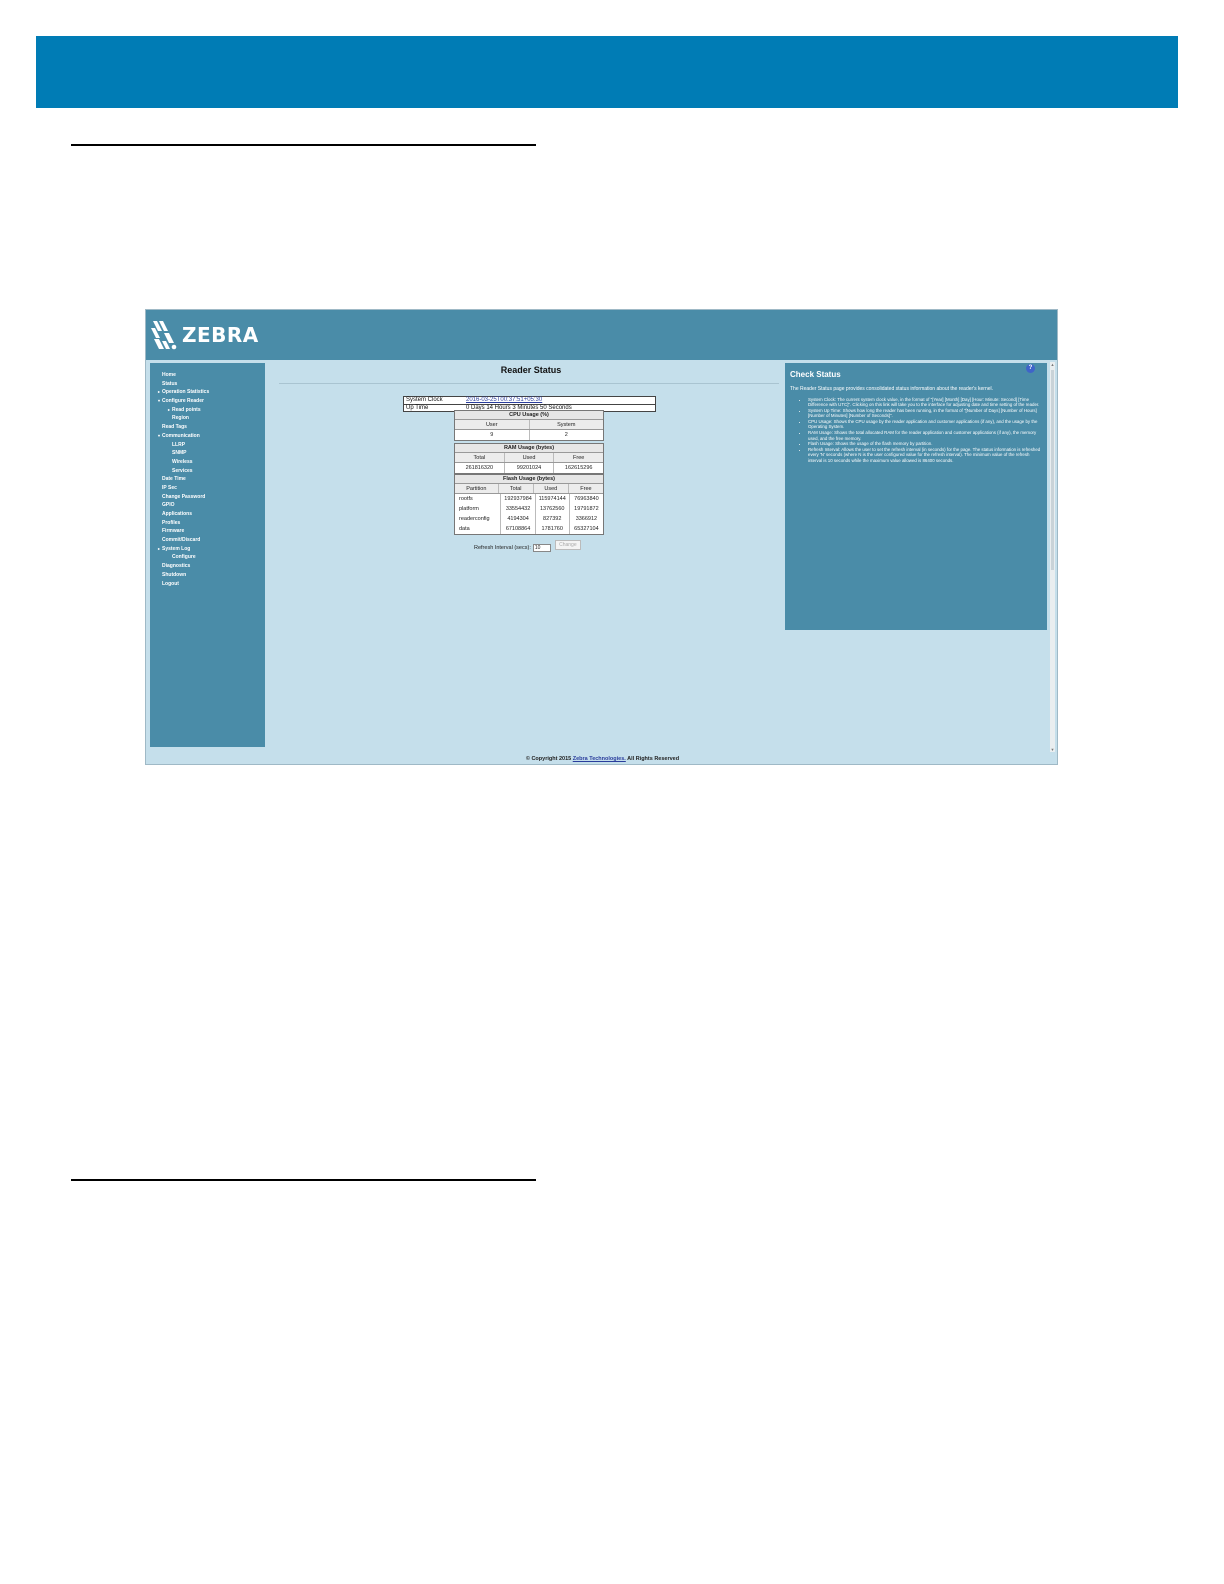  Describe the element at coordinates (207, 462) in the screenshot. I see `sidebar-item: Wireless` at that location.